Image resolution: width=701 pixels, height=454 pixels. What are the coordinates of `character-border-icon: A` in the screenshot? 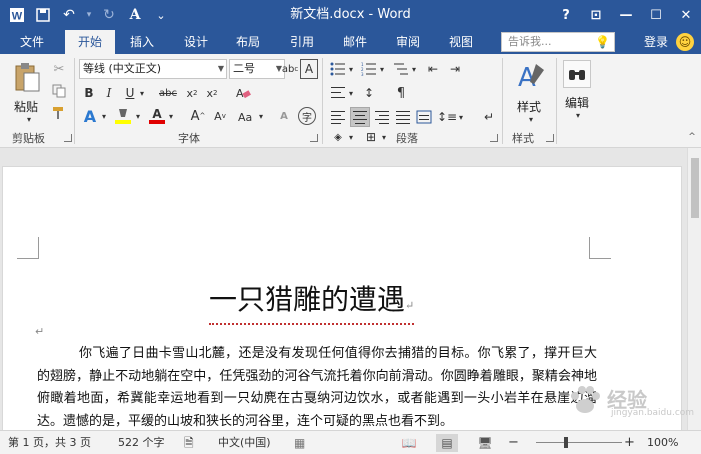 It's located at (309, 69).